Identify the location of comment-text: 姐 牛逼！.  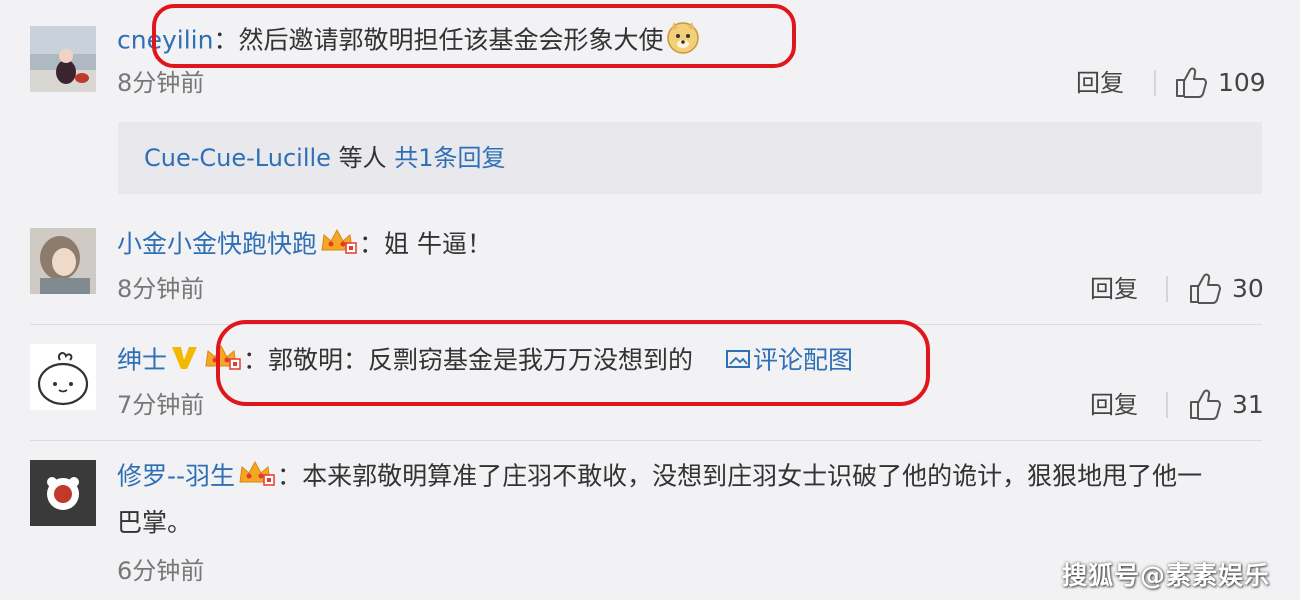
(438, 244).